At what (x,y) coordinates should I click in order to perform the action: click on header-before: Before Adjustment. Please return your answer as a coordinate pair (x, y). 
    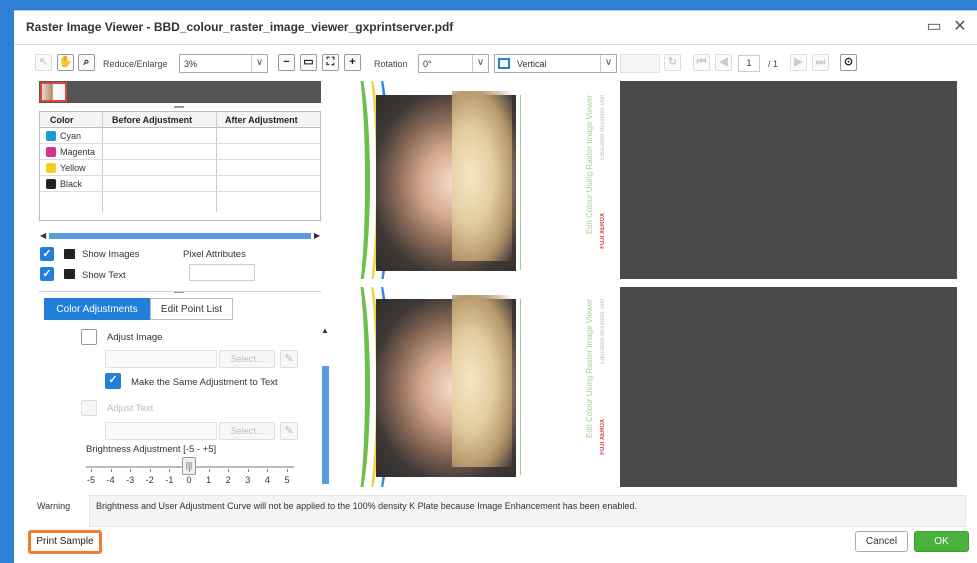
    Looking at the image, I should click on (152, 120).